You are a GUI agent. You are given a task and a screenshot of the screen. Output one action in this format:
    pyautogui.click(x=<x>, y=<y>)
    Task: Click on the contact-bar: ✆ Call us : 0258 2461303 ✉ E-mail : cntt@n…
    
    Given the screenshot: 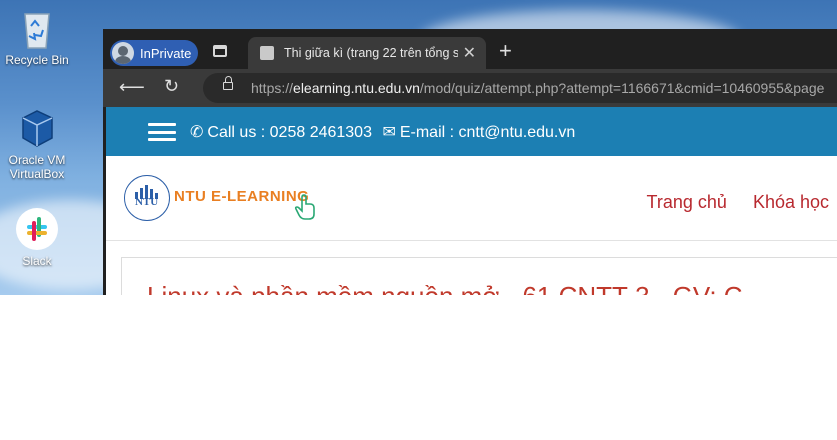 What is the action you would take?
    pyautogui.click(x=471, y=131)
    